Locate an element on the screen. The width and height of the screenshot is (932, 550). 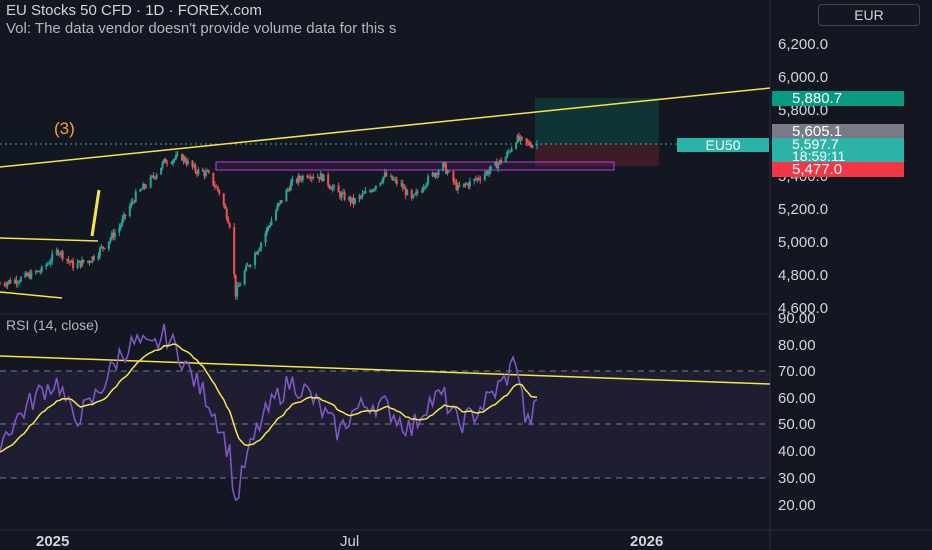
last-price-tag: 5,597.7 18:59:11 is located at coordinates (838, 150).